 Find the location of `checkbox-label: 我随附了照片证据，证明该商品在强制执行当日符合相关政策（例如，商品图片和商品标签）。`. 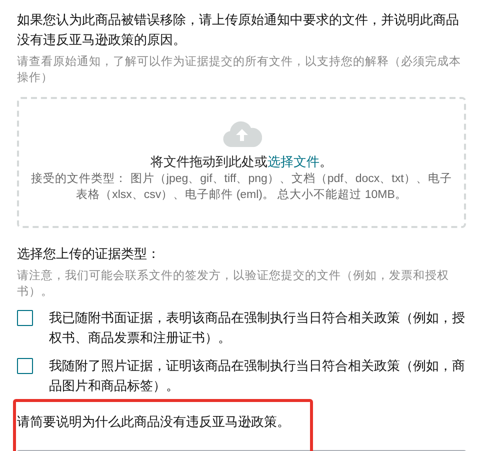

checkbox-label: 我随附了照片证据，证明该商品在强制执行当日符合相关政策（例如，商品图片和商品标签）。 is located at coordinates (257, 376).